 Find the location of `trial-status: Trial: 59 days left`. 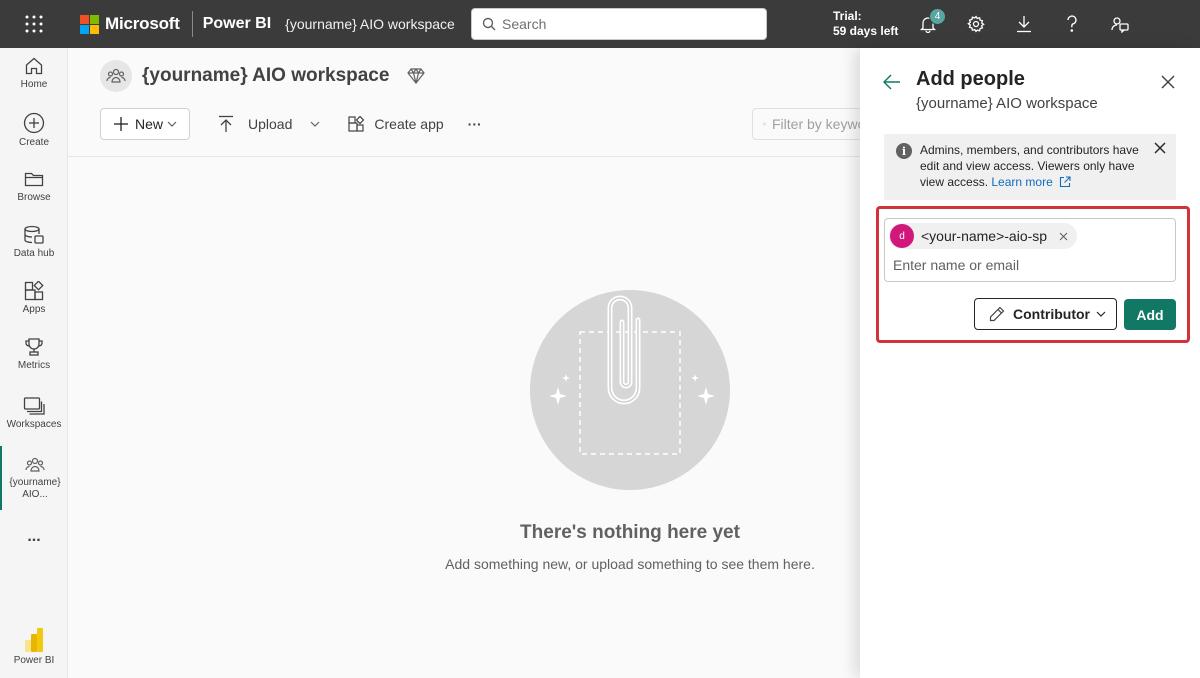

trial-status: Trial: 59 days left is located at coordinates (865, 24).